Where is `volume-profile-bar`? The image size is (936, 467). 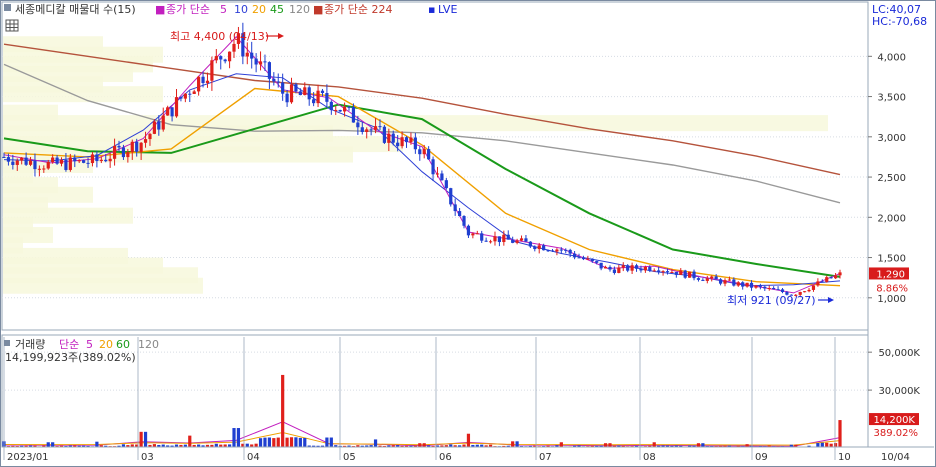
volume-profile-bar is located at coordinates (83, 94).